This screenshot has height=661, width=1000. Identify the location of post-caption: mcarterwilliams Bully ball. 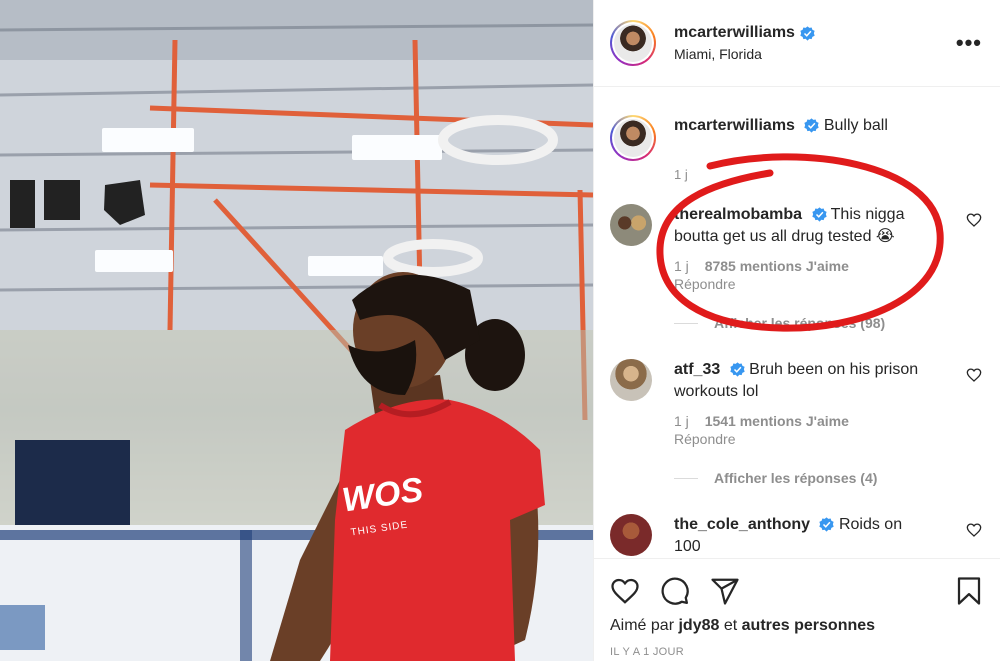
(797, 138).